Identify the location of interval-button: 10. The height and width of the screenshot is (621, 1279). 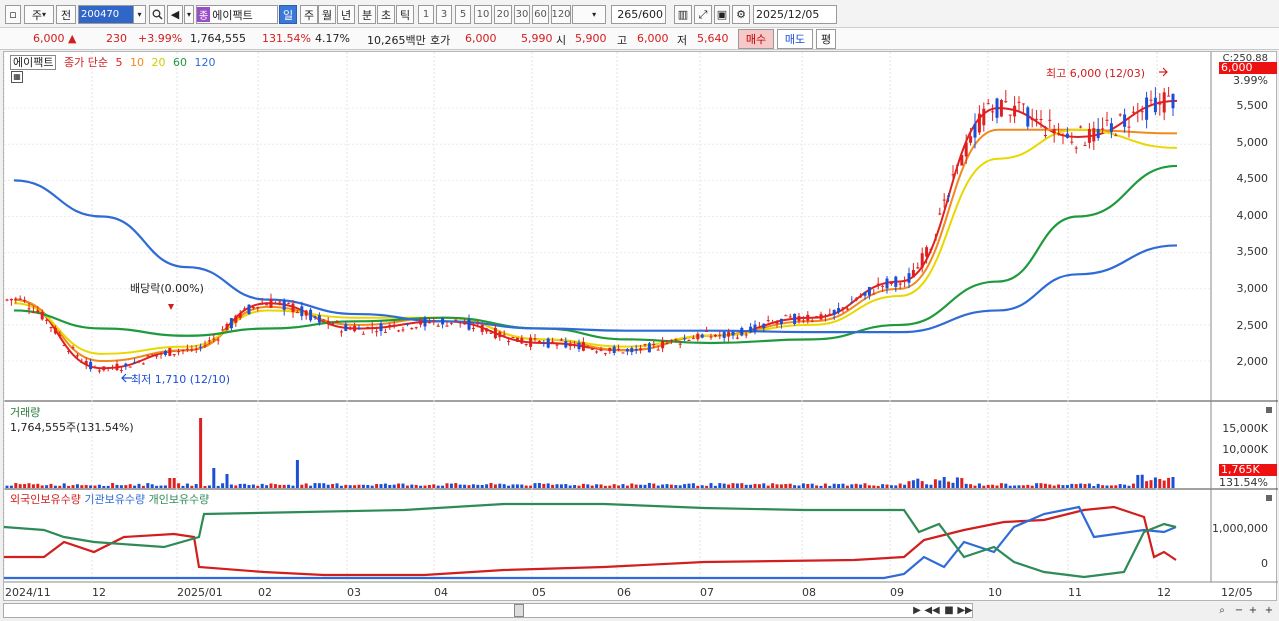
(483, 14).